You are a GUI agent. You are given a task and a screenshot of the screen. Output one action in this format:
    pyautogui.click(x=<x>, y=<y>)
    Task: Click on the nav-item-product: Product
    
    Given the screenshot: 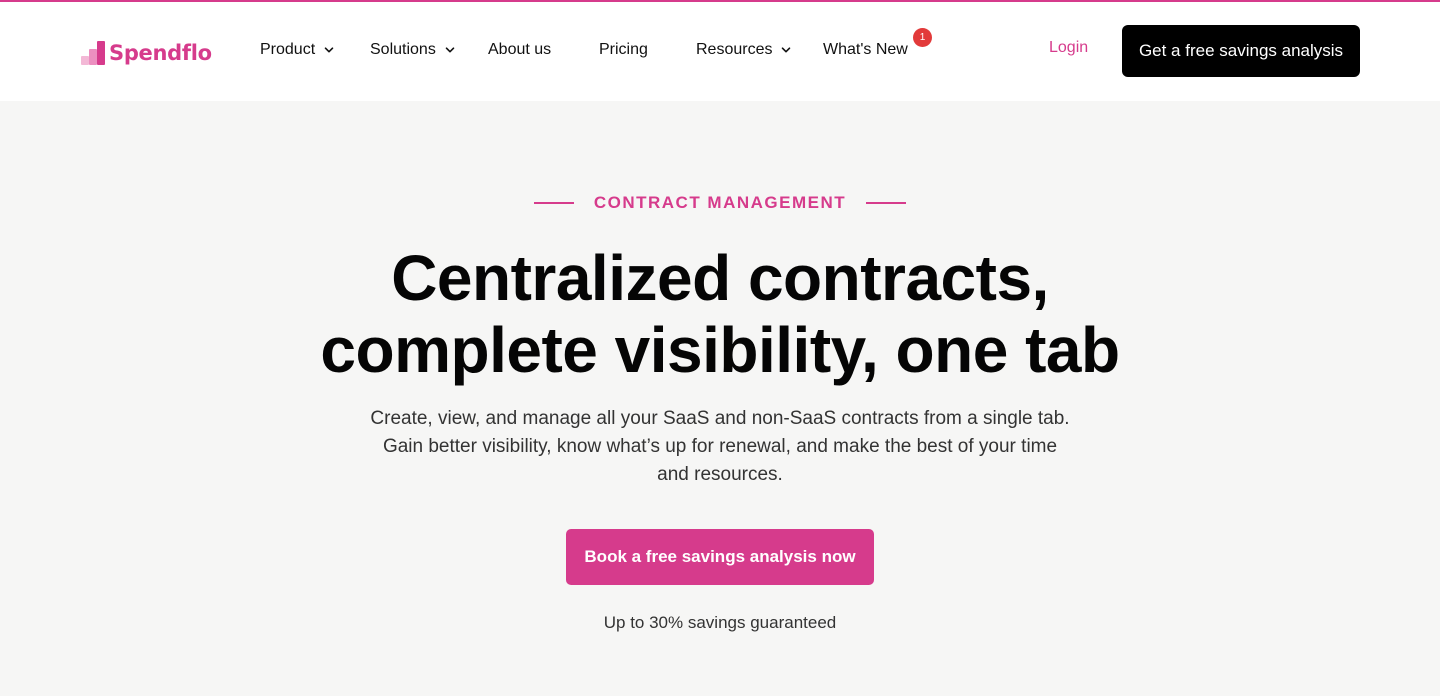 What is the action you would take?
    pyautogui.click(x=297, y=50)
    